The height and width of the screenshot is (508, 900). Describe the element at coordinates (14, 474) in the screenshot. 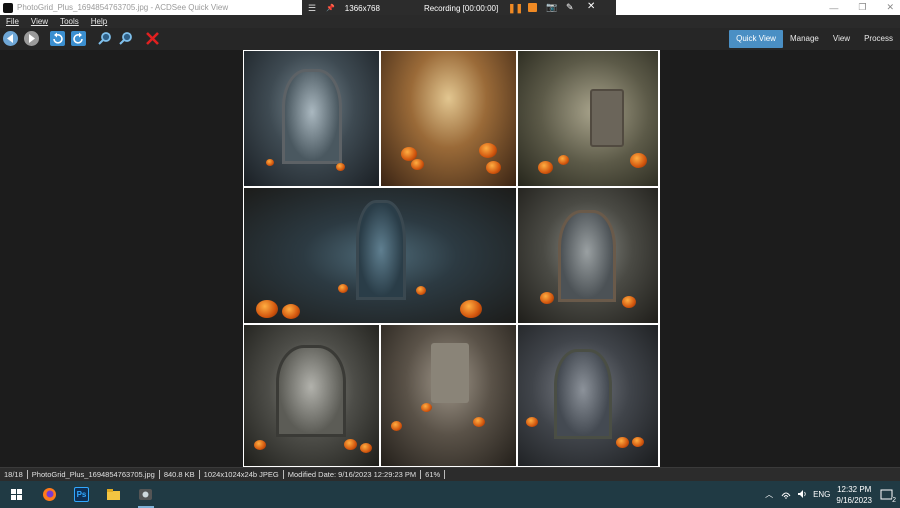

I see `status-index: 18/18` at that location.